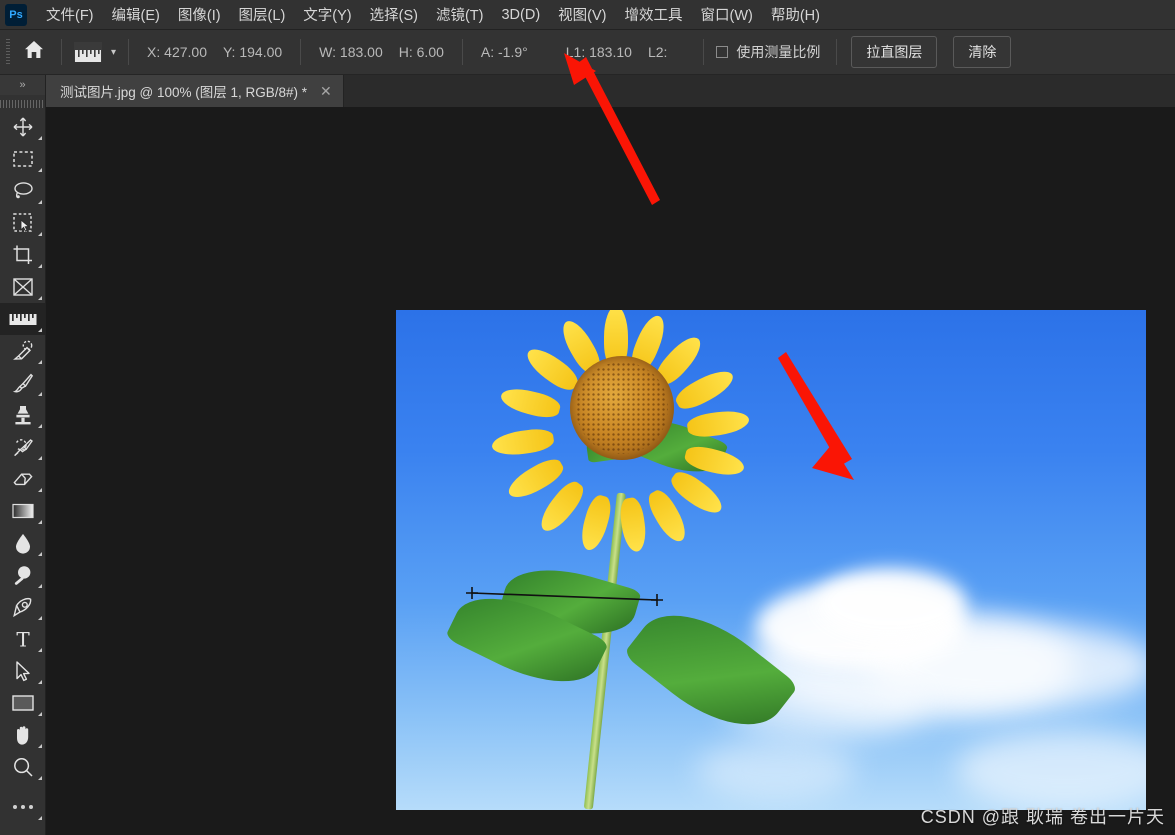 Image resolution: width=1175 pixels, height=835 pixels. Describe the element at coordinates (768, 52) in the screenshot. I see `use-measurement-scale-checkbox: 使用测量比例` at that location.